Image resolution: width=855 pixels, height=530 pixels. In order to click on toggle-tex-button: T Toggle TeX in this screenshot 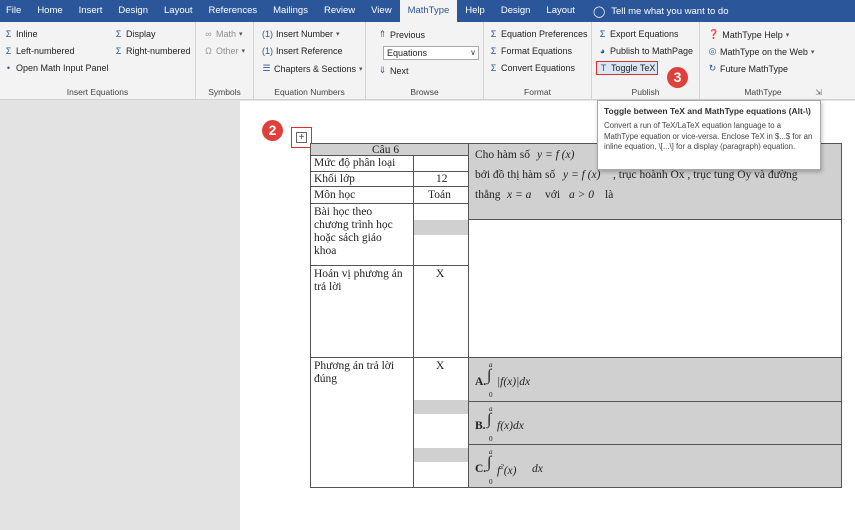, I will do `click(627, 68)`.